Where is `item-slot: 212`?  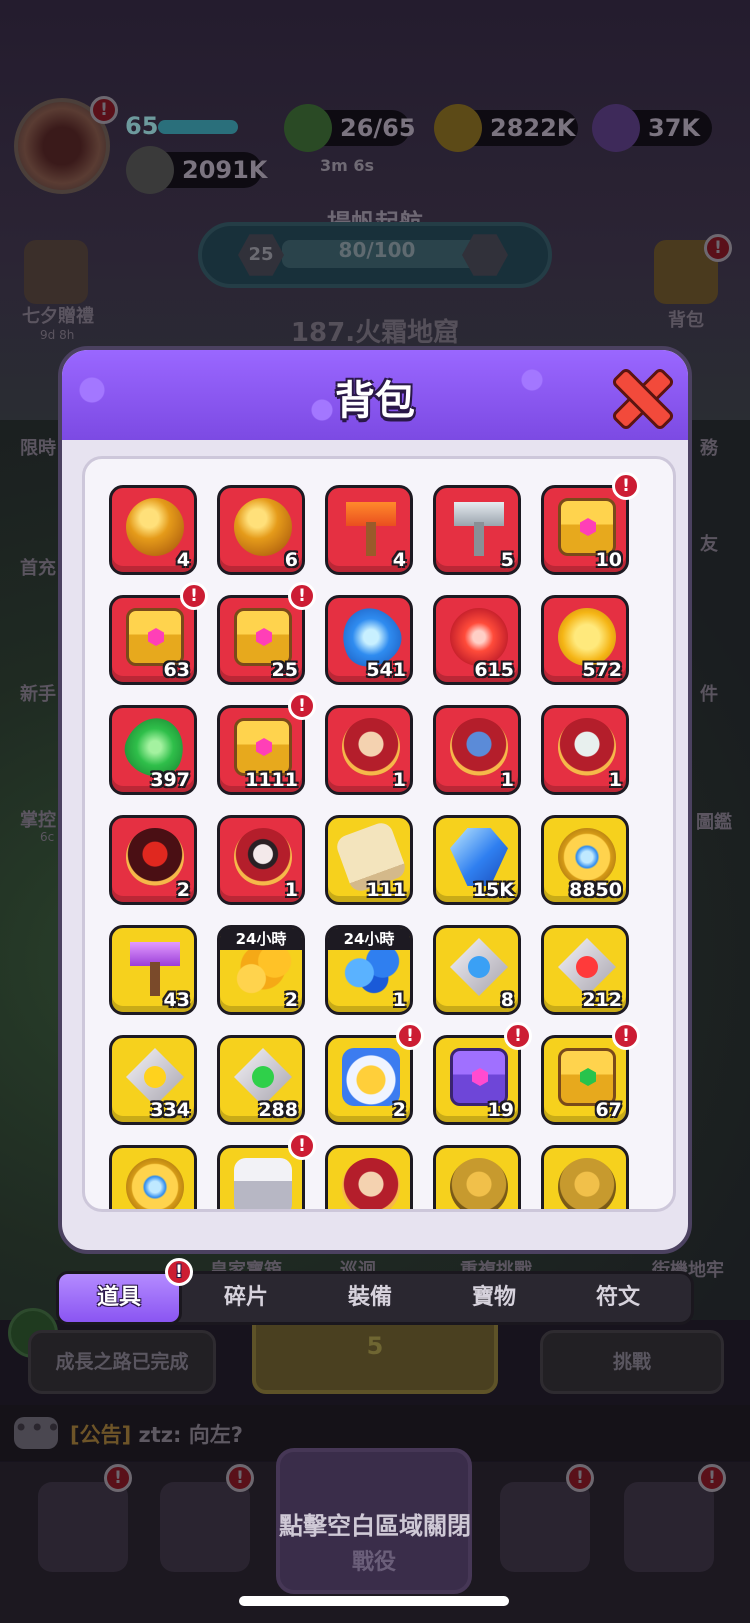 item-slot: 212 is located at coordinates (585, 970).